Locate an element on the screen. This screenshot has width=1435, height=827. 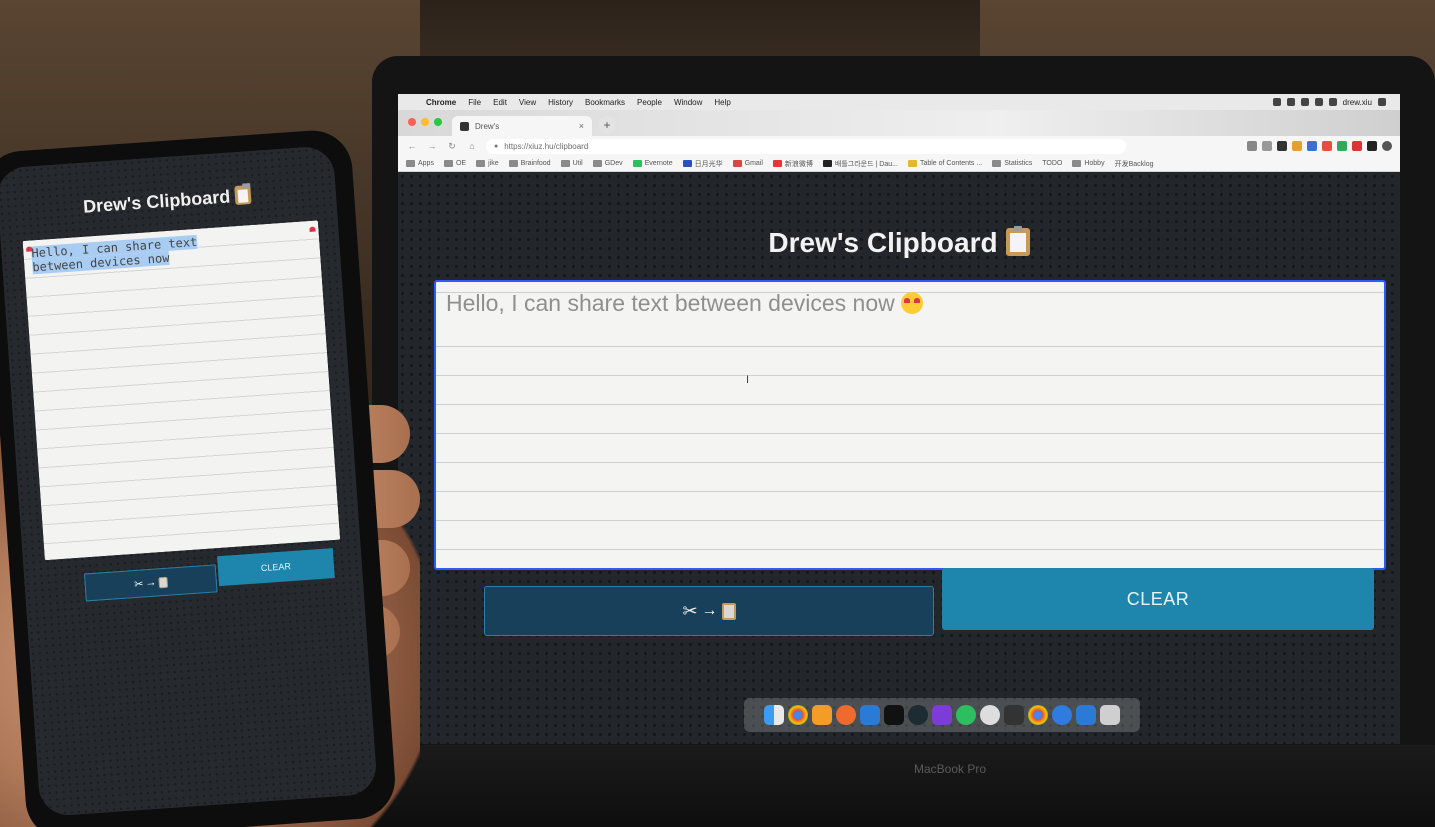
bookmark-item: Brainfood is located at coordinates (529, 163).